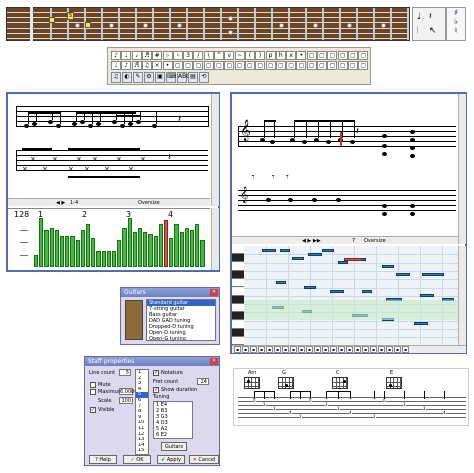  I want to click on line-number-list: 1 2 3 4 5 6 7 8 9 10 11 12 13 14 15, so click(142, 412).